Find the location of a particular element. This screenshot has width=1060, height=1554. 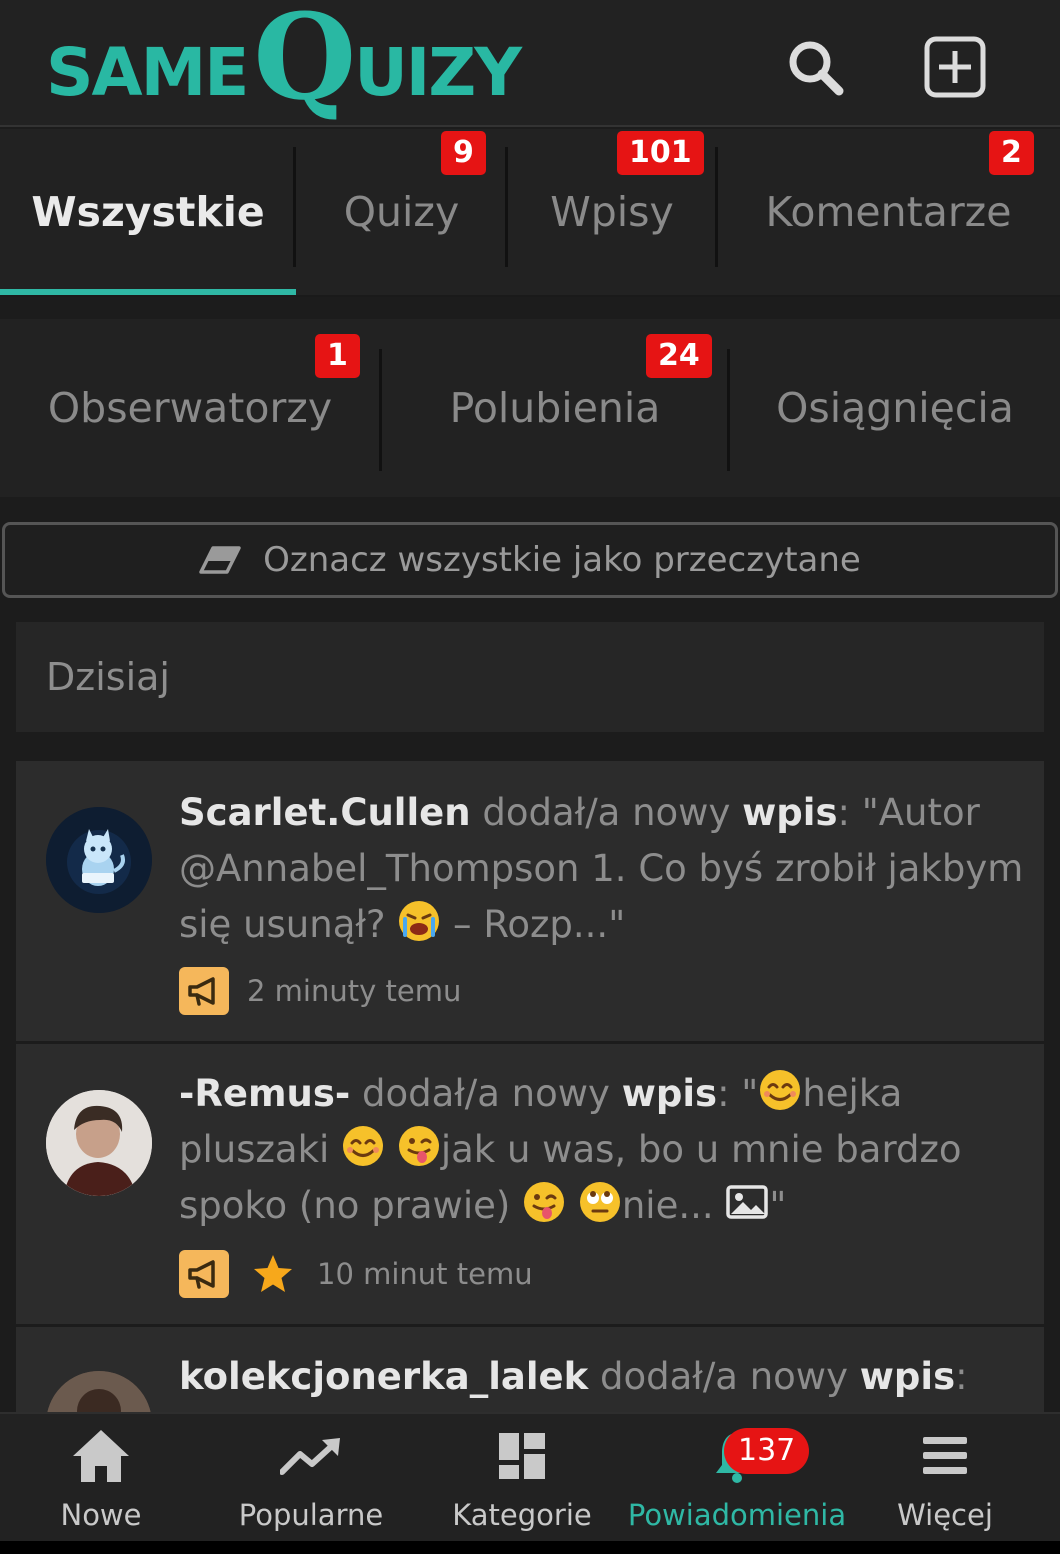

tab-label: Obserwatorzy is located at coordinates (190, 408).